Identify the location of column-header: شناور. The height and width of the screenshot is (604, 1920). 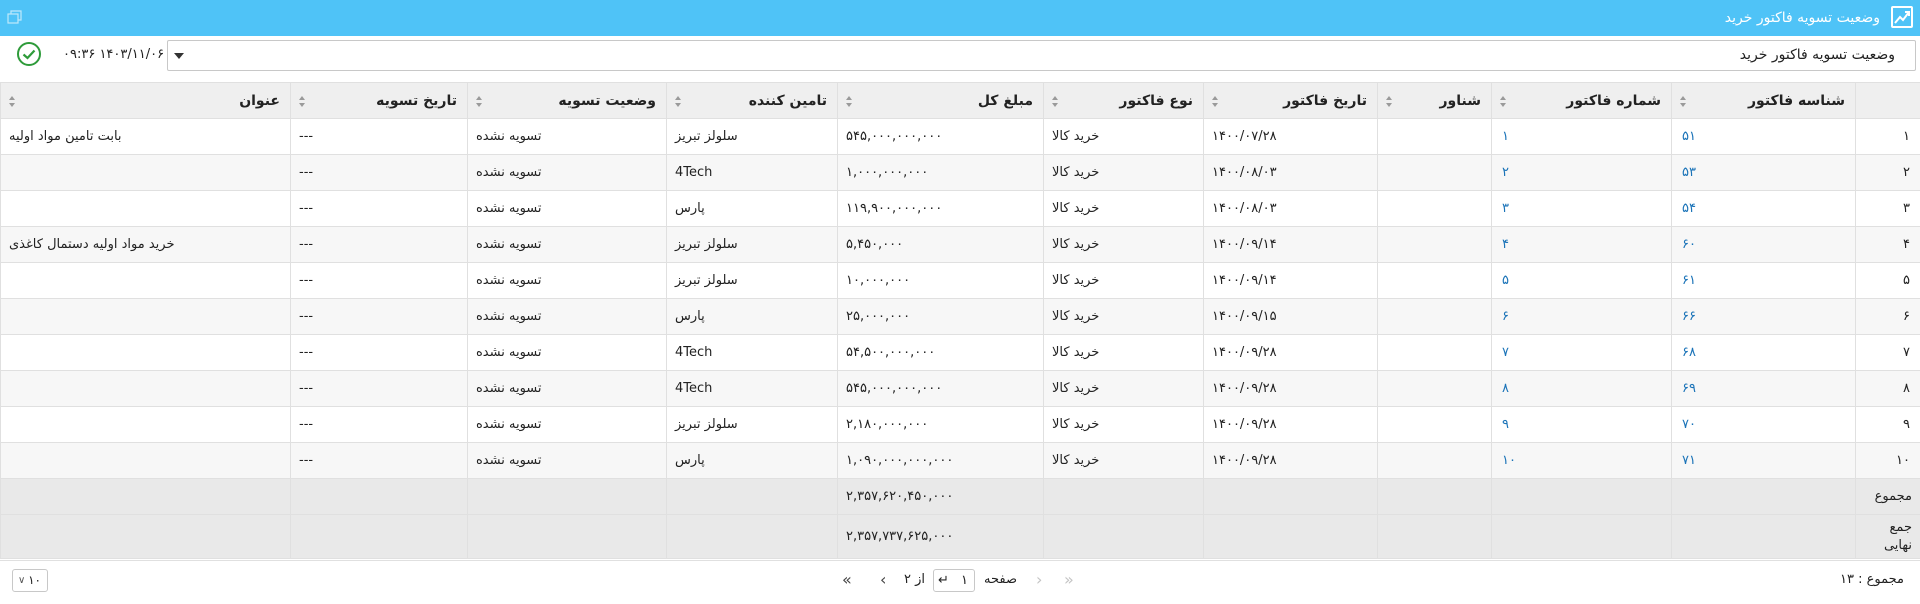
(1434, 100).